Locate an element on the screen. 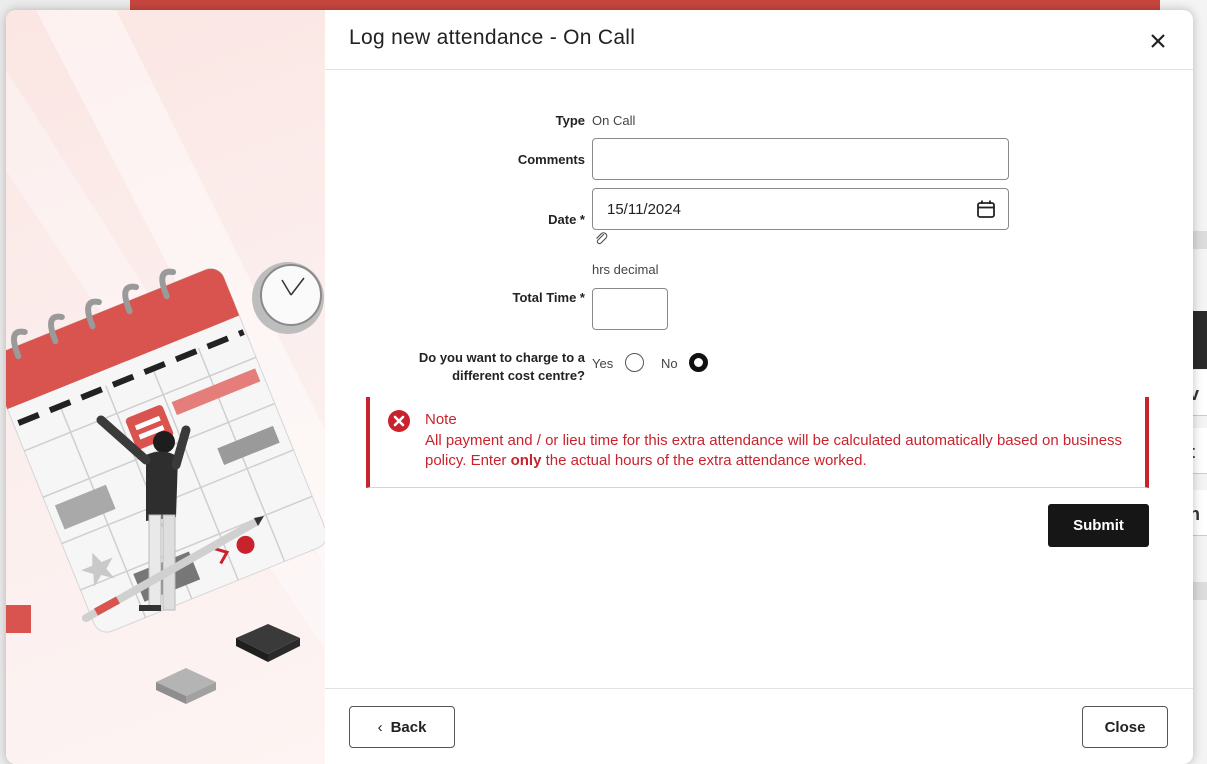 The height and width of the screenshot is (764, 1207). comments-label: Comments is located at coordinates (551, 159).